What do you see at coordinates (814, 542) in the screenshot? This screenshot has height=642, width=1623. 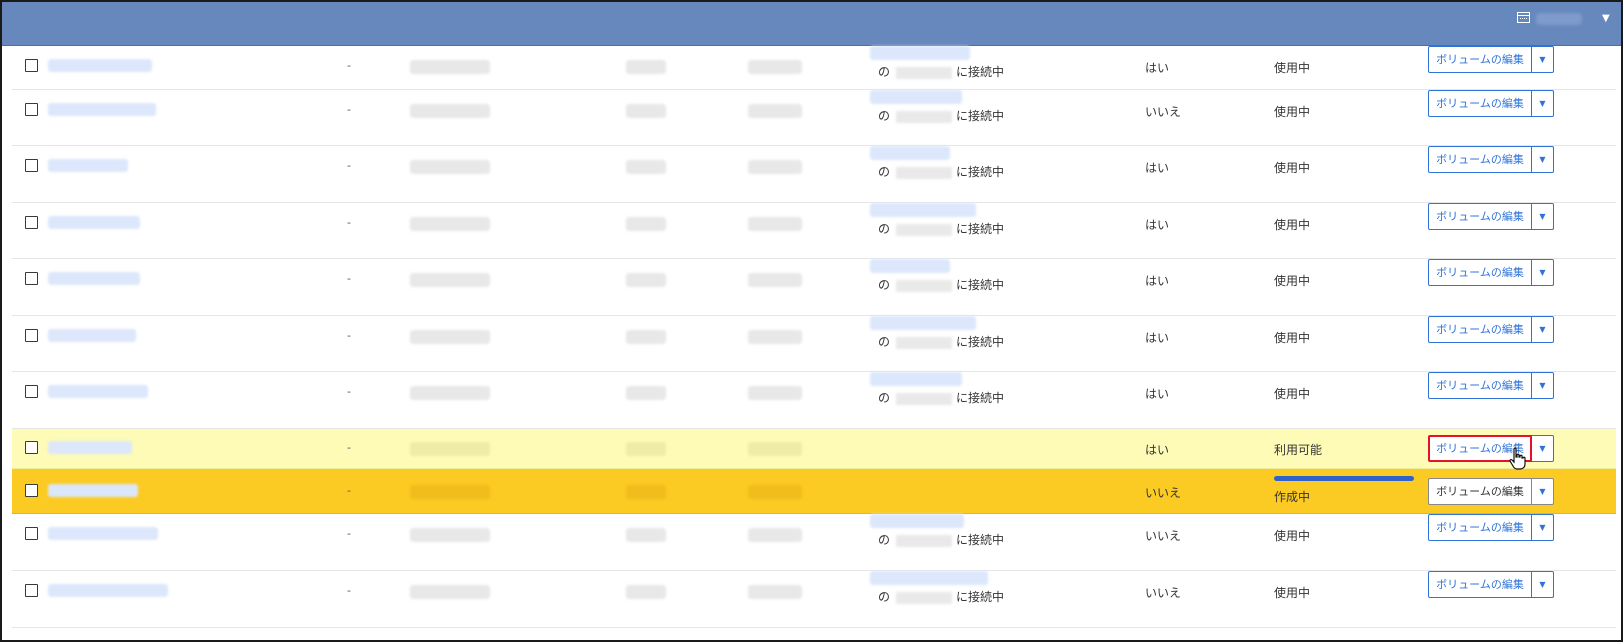 I see `table-row: - の に接続中 いいえ 使用中 ボリュームの編集 ▼` at bounding box center [814, 542].